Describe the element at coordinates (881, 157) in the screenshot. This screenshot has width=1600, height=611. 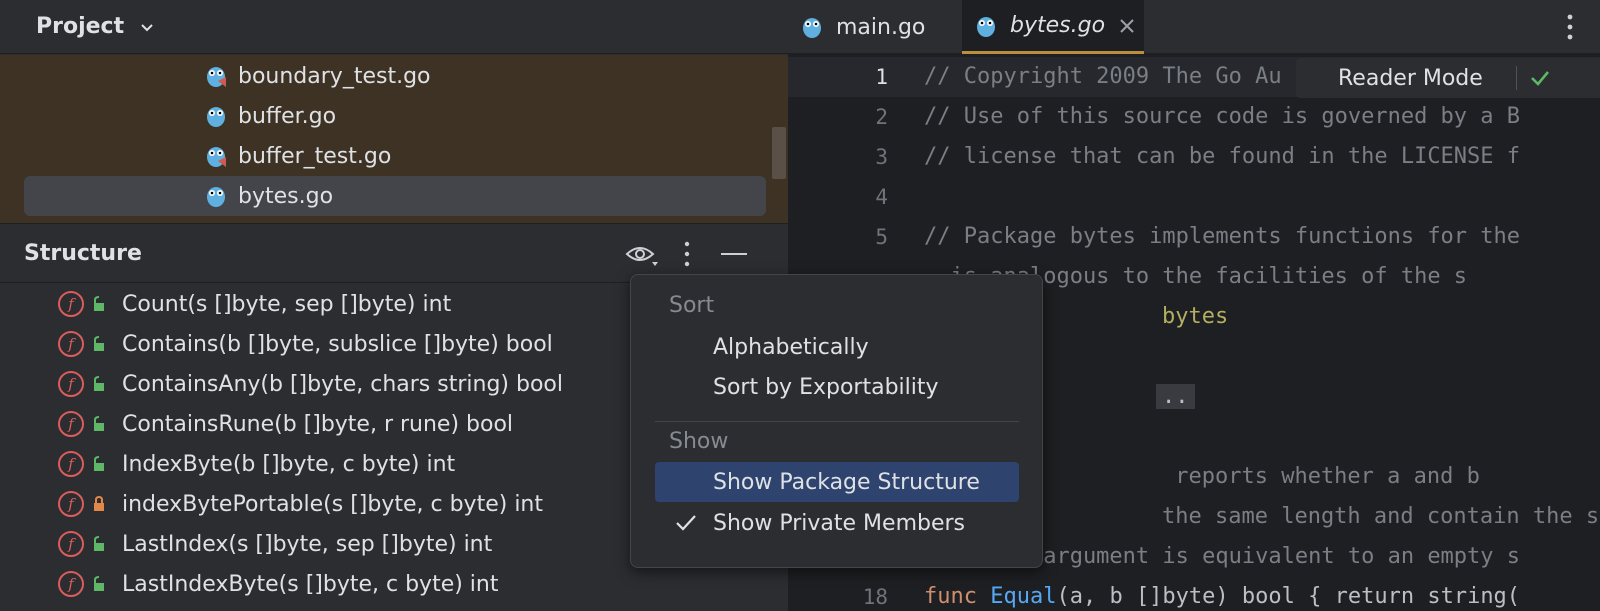
I see `line-number: 3` at that location.